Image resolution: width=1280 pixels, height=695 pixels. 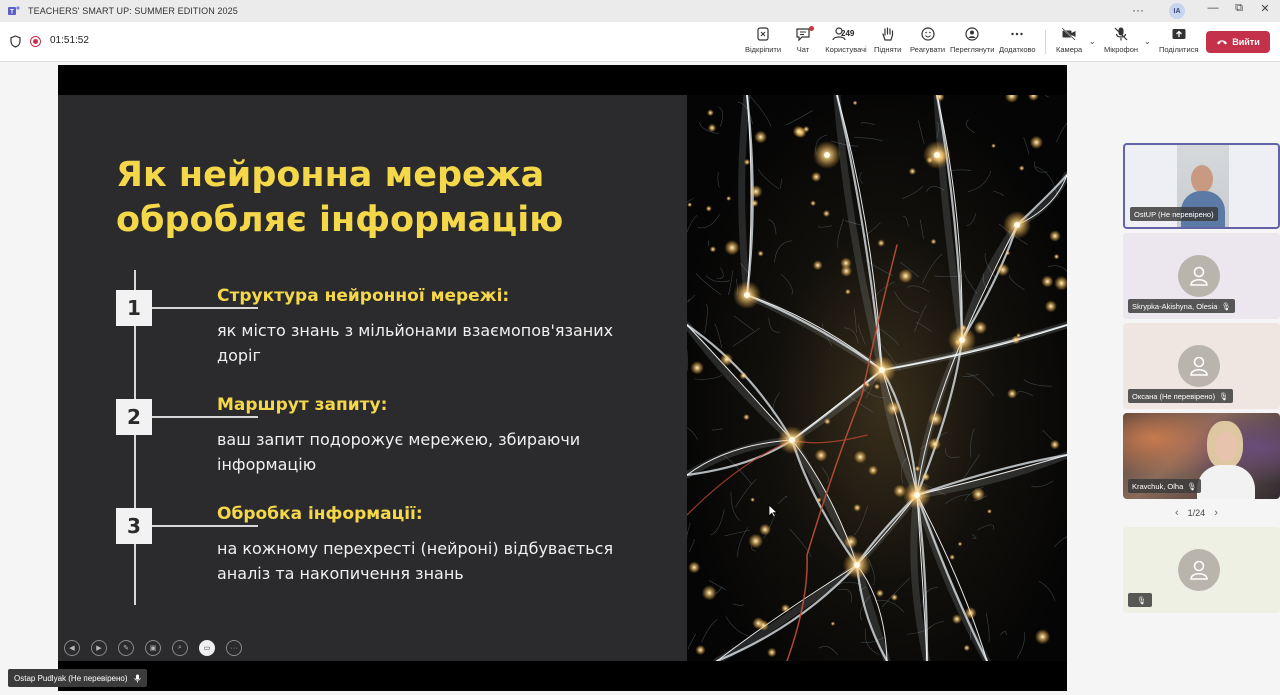 I want to click on minimize-button: —, so click(x=1213, y=8).